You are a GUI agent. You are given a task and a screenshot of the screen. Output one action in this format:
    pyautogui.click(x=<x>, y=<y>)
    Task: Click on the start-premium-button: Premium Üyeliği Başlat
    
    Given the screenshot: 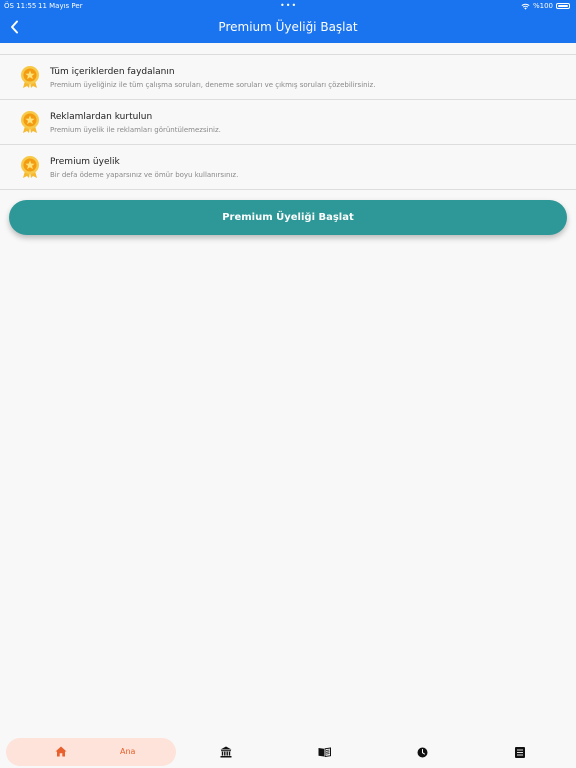 What is the action you would take?
    pyautogui.click(x=288, y=217)
    